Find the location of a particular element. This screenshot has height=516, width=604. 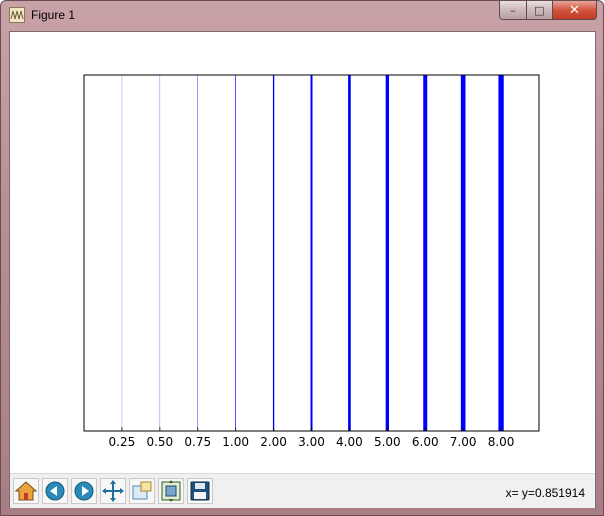

home-icon is located at coordinates (26, 491).